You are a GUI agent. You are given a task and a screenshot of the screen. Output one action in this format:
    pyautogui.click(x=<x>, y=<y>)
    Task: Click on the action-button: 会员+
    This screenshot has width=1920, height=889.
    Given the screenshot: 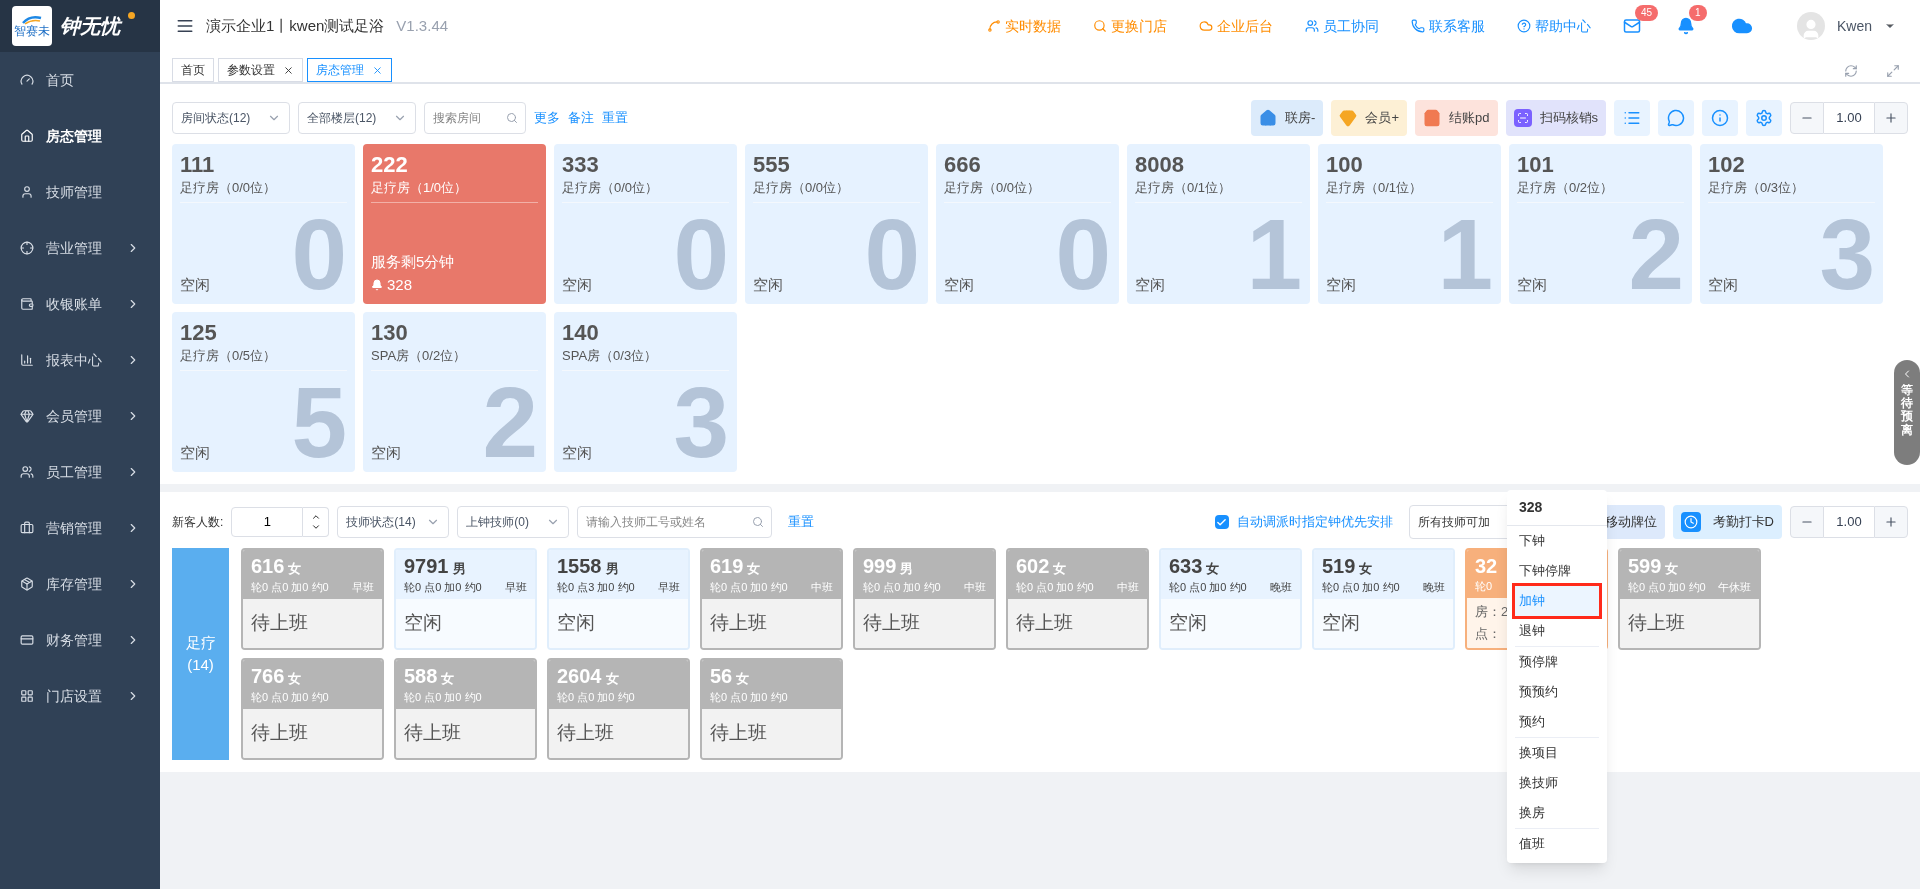 What is the action you would take?
    pyautogui.click(x=1369, y=118)
    